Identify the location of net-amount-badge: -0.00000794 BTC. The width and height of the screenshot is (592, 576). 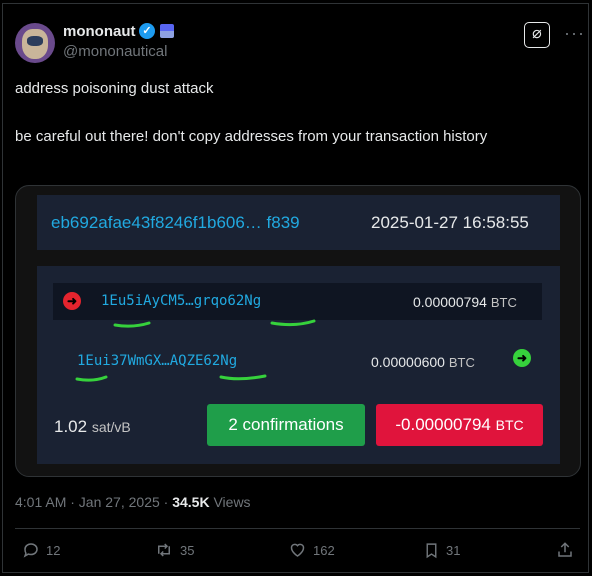
(459, 425).